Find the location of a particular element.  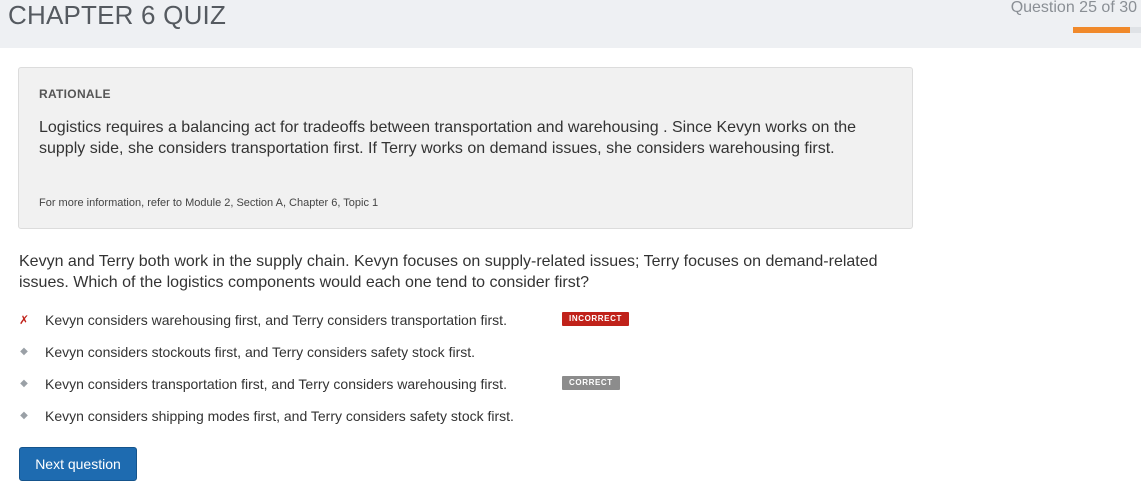

incorrect-badge: INCORRECT is located at coordinates (595, 319).